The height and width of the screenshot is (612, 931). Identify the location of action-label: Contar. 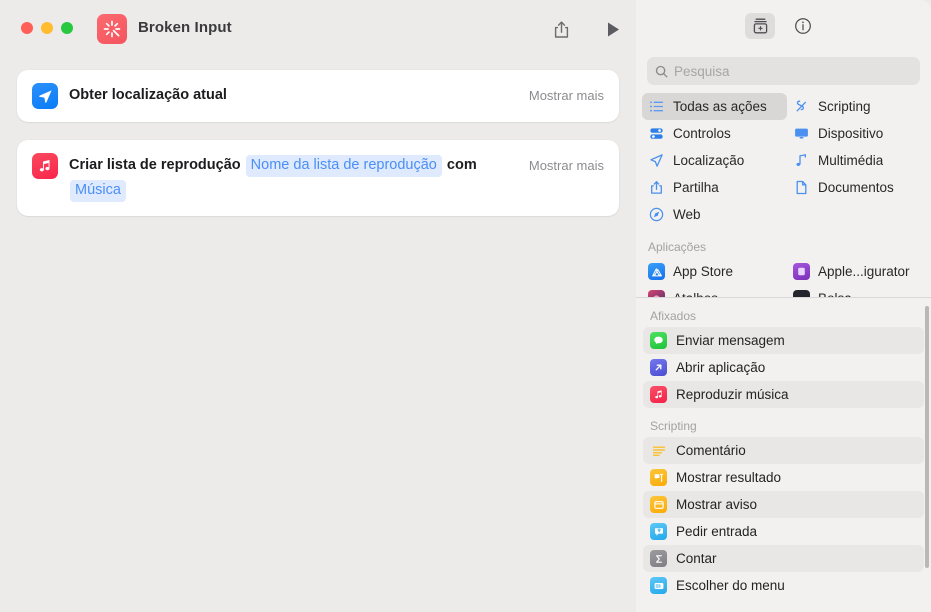
(696, 558).